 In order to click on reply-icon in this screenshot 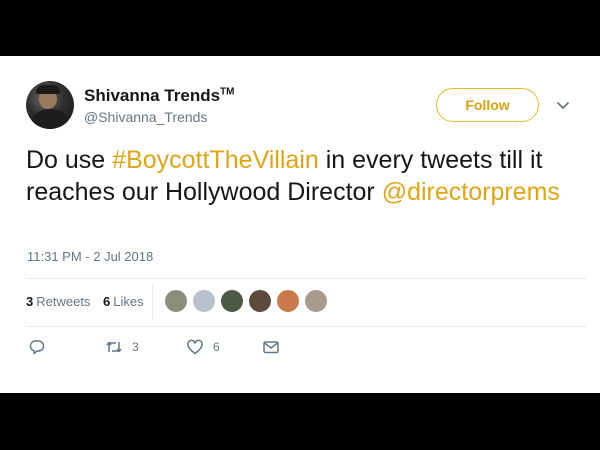, I will do `click(37, 347)`.